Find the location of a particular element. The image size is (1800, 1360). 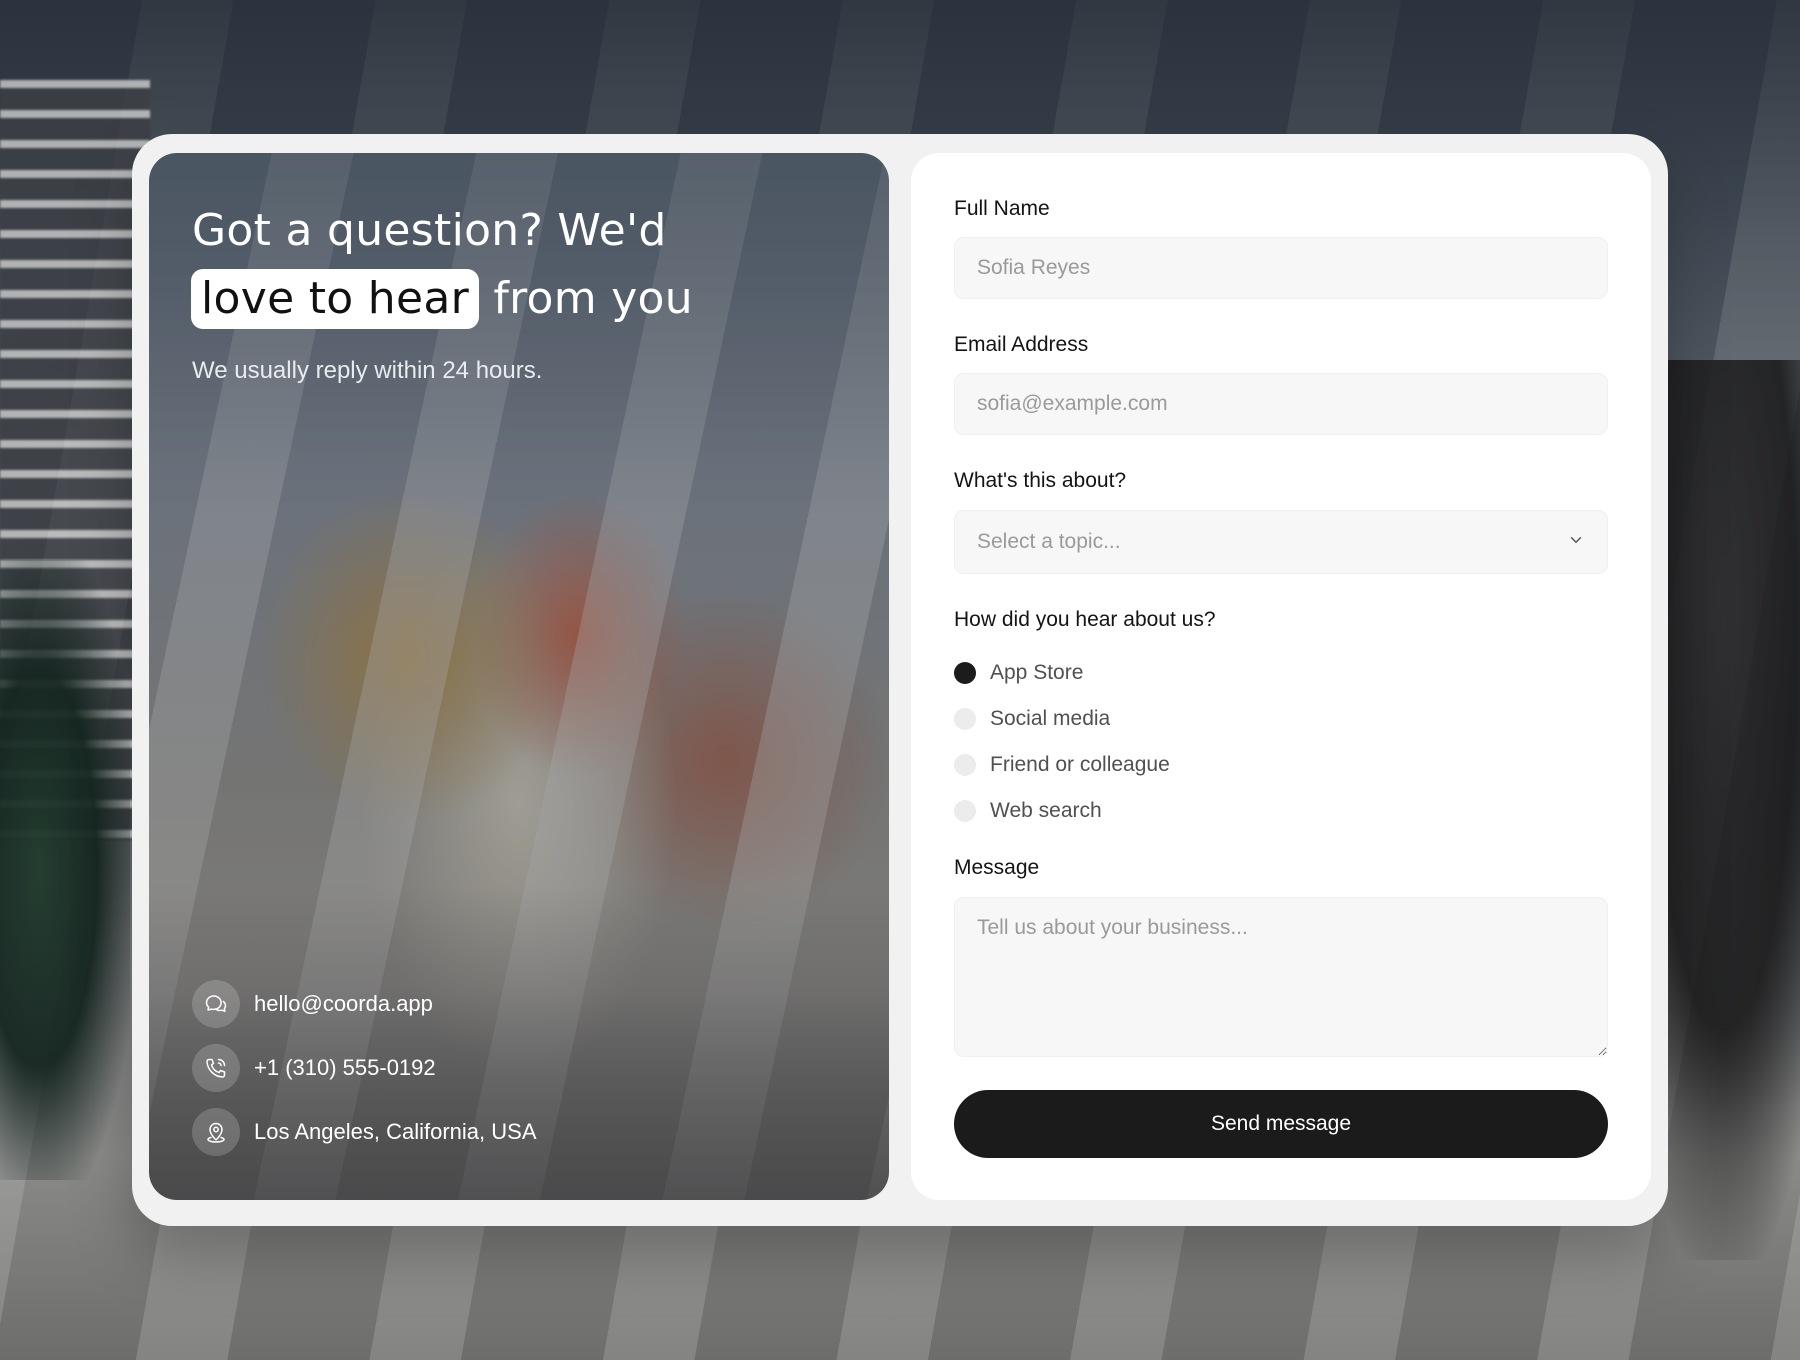

radio-button-checked is located at coordinates (965, 673).